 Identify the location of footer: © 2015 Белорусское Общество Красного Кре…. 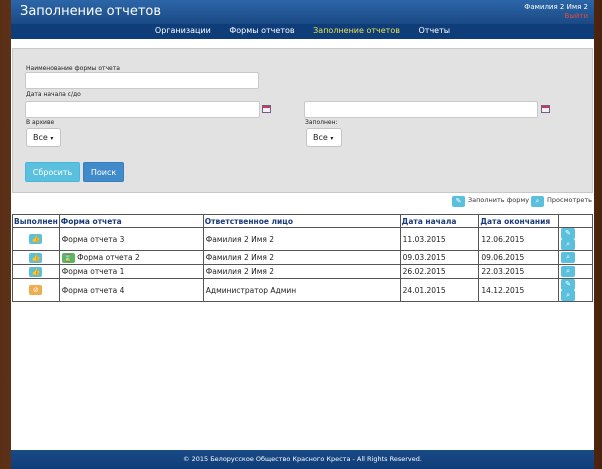
(302, 459).